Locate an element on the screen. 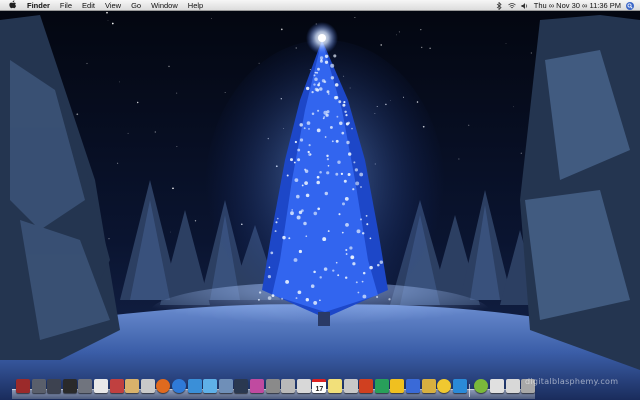 The image size is (640, 400). network-icon is located at coordinates (497, 386).